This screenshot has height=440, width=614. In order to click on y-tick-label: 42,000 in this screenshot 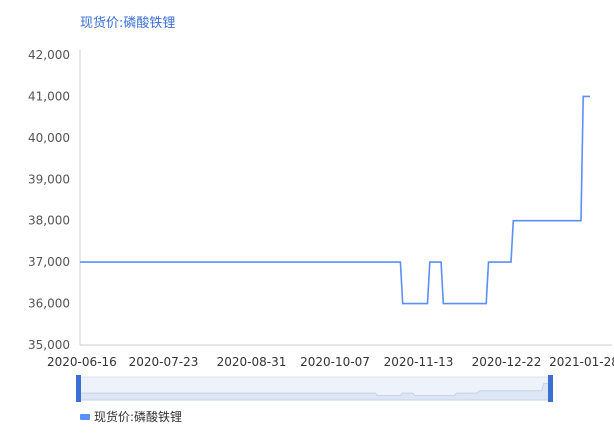, I will do `click(49, 55)`.